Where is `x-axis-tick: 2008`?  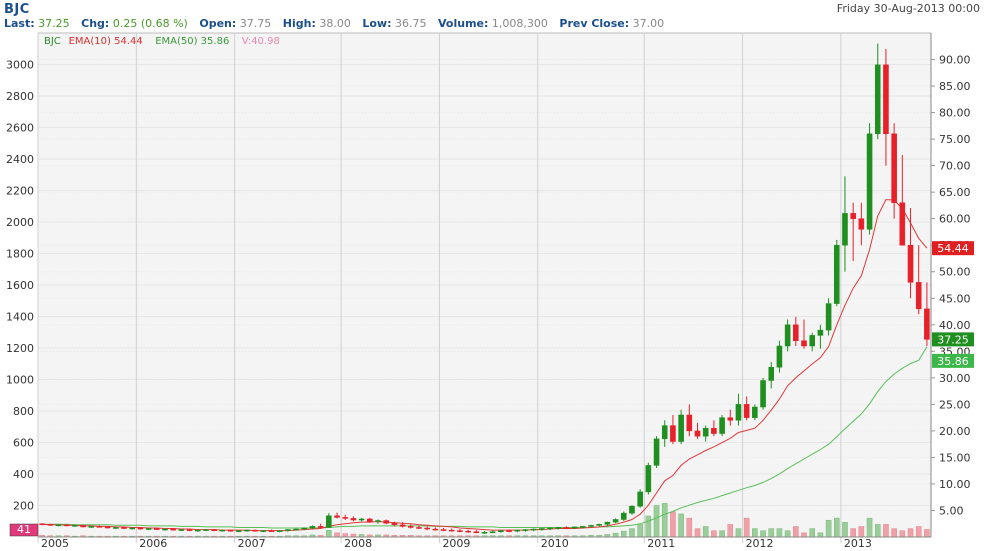
x-axis-tick: 2008 is located at coordinates (358, 543).